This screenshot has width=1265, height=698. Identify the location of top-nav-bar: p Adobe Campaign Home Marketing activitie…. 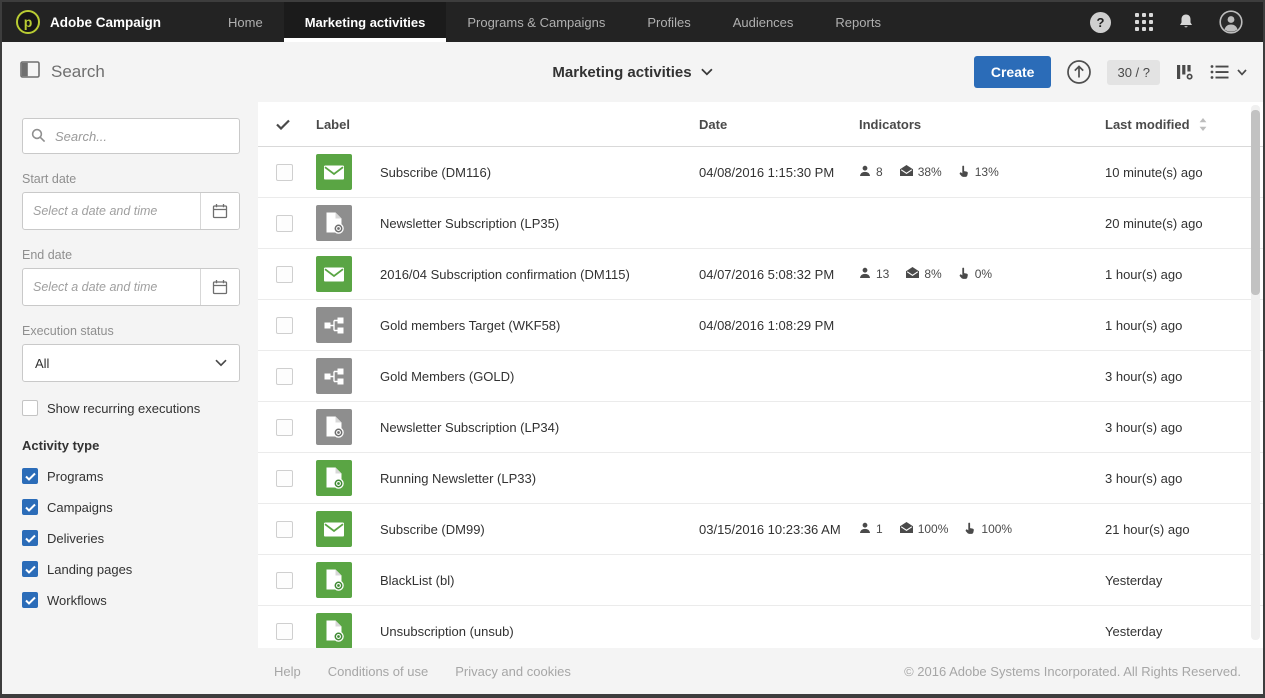
(632, 22).